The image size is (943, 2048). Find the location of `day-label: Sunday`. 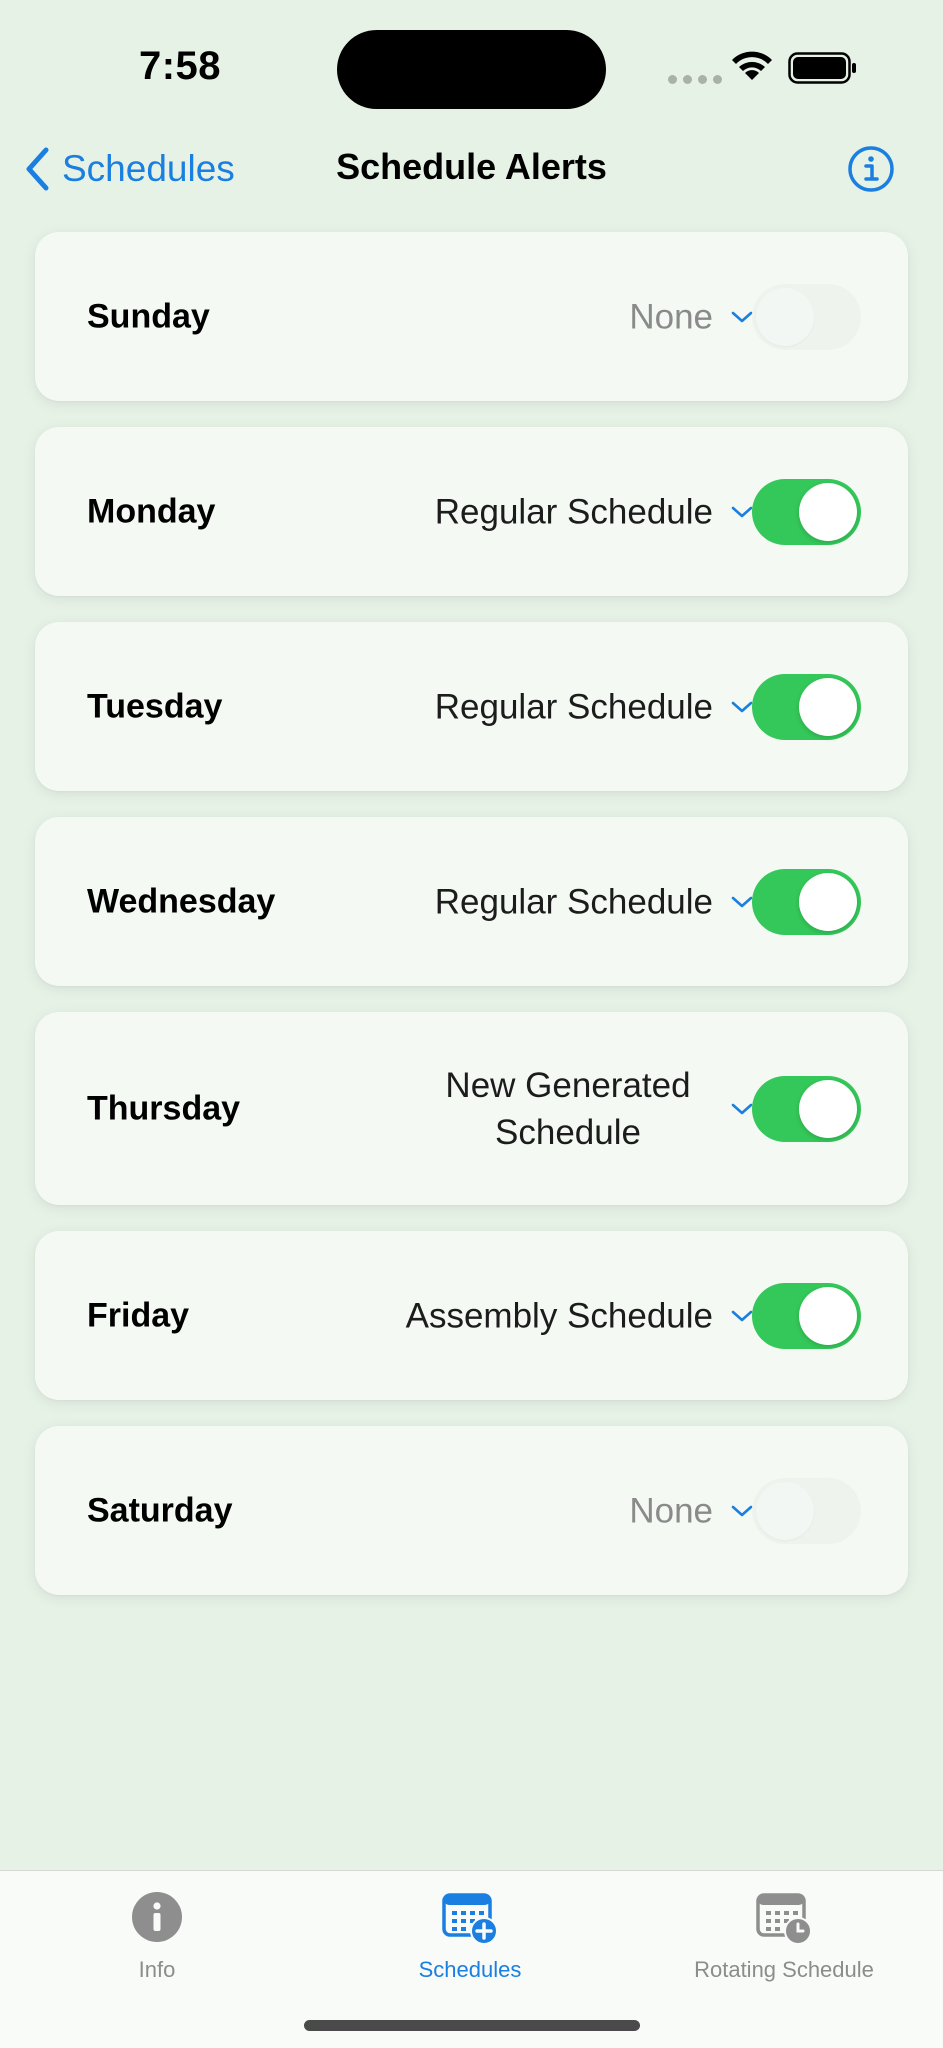

day-label: Sunday is located at coordinates (148, 316).